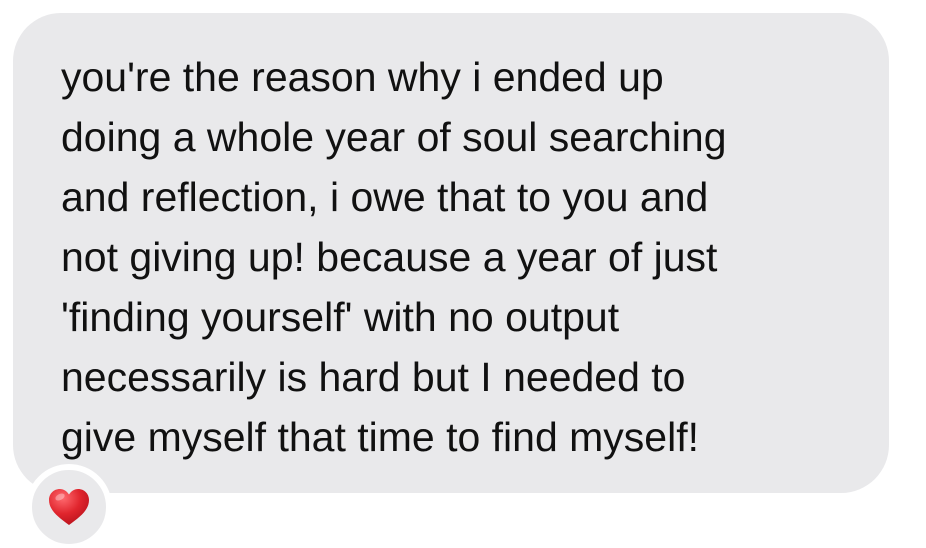 The height and width of the screenshot is (548, 926). I want to click on message-line: not giving up! because a year of just, so click(389, 257).